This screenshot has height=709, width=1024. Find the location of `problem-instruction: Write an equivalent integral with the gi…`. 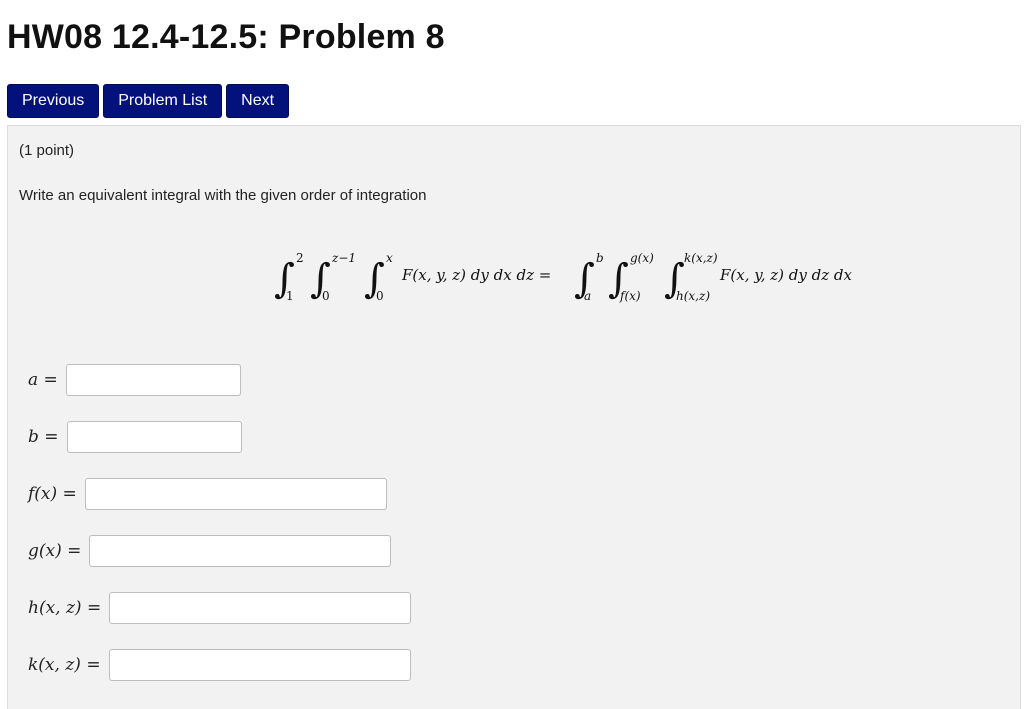

problem-instruction: Write an equivalent integral with the gi… is located at coordinates (223, 195).